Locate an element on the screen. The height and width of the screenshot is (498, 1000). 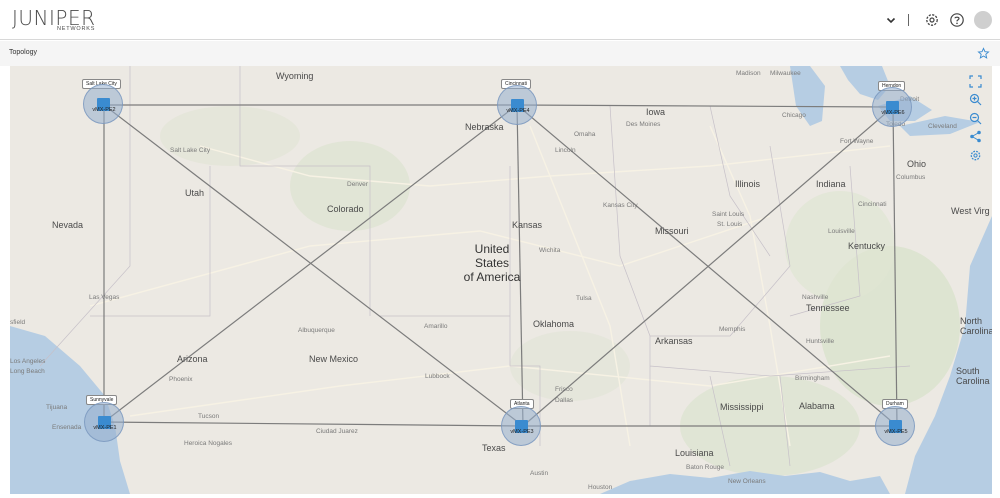
map-label-city: Madison is located at coordinates (748, 73).